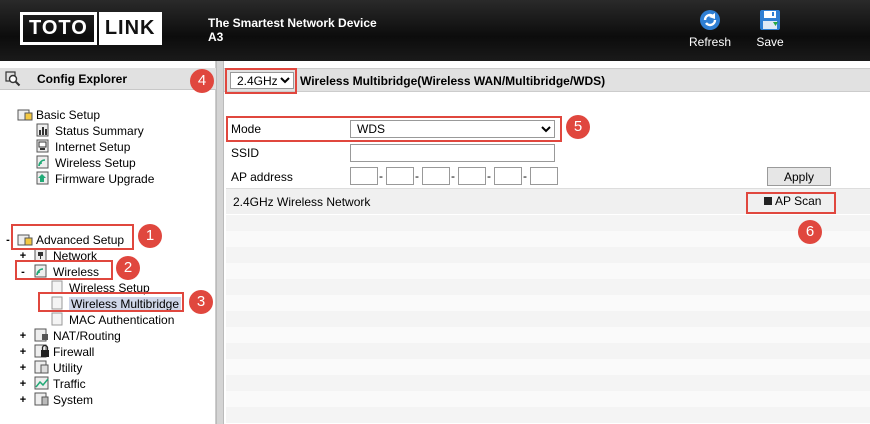 Image resolution: width=870 pixels, height=424 pixels. I want to click on tree-label: NAT/Routing, so click(87, 336).